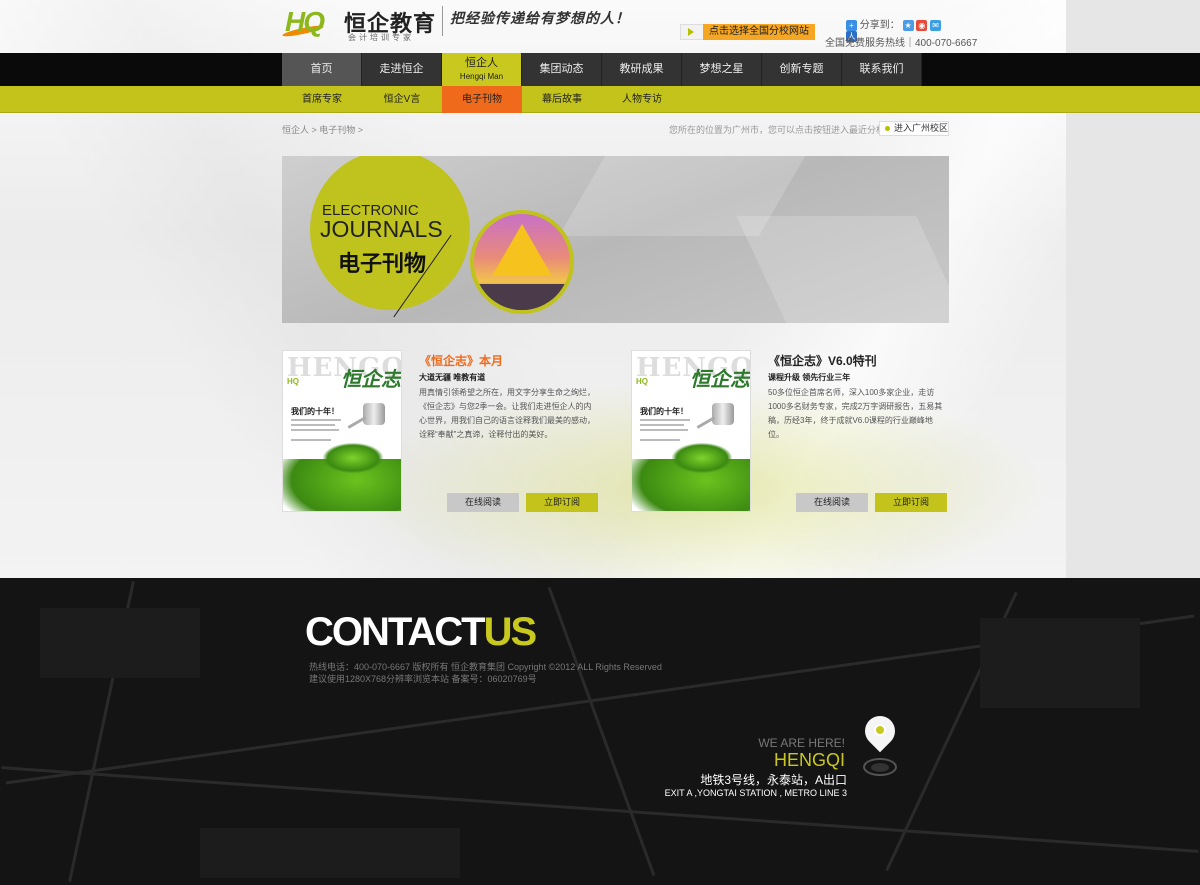 The height and width of the screenshot is (885, 1200). I want to click on nav-item-label: 联系我们, so click(881, 69).